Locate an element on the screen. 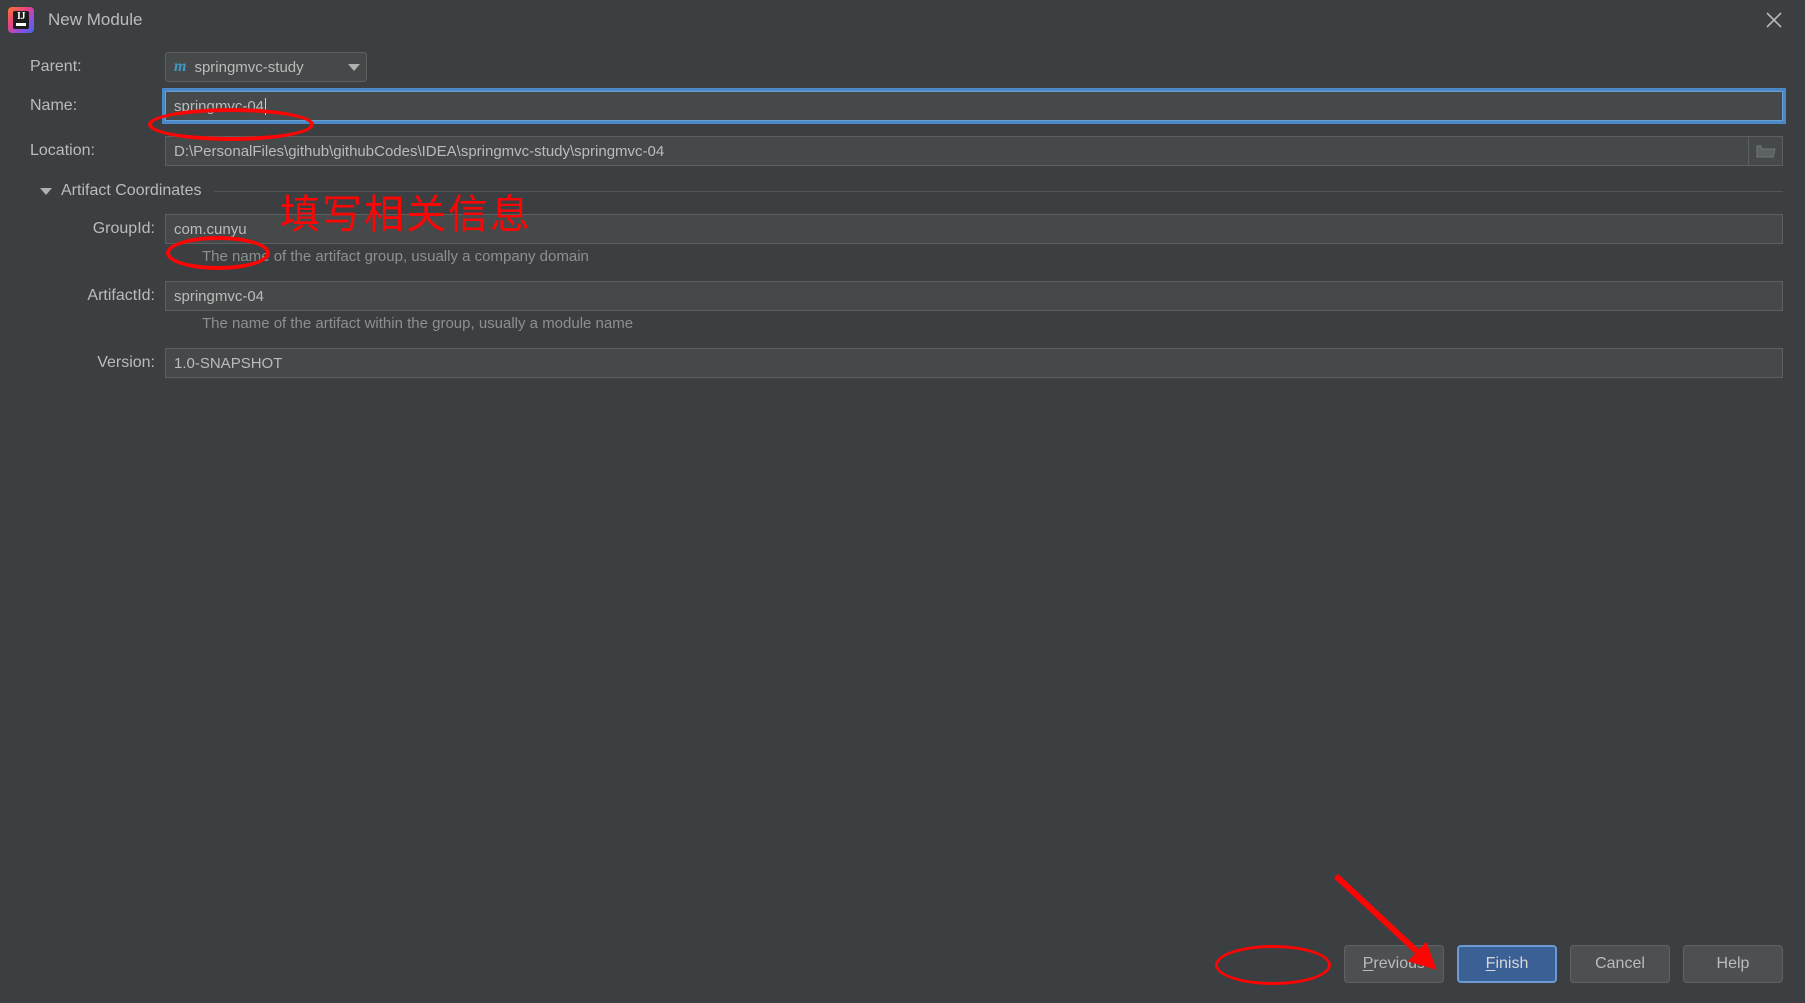  location-label: Location: is located at coordinates (62, 150).